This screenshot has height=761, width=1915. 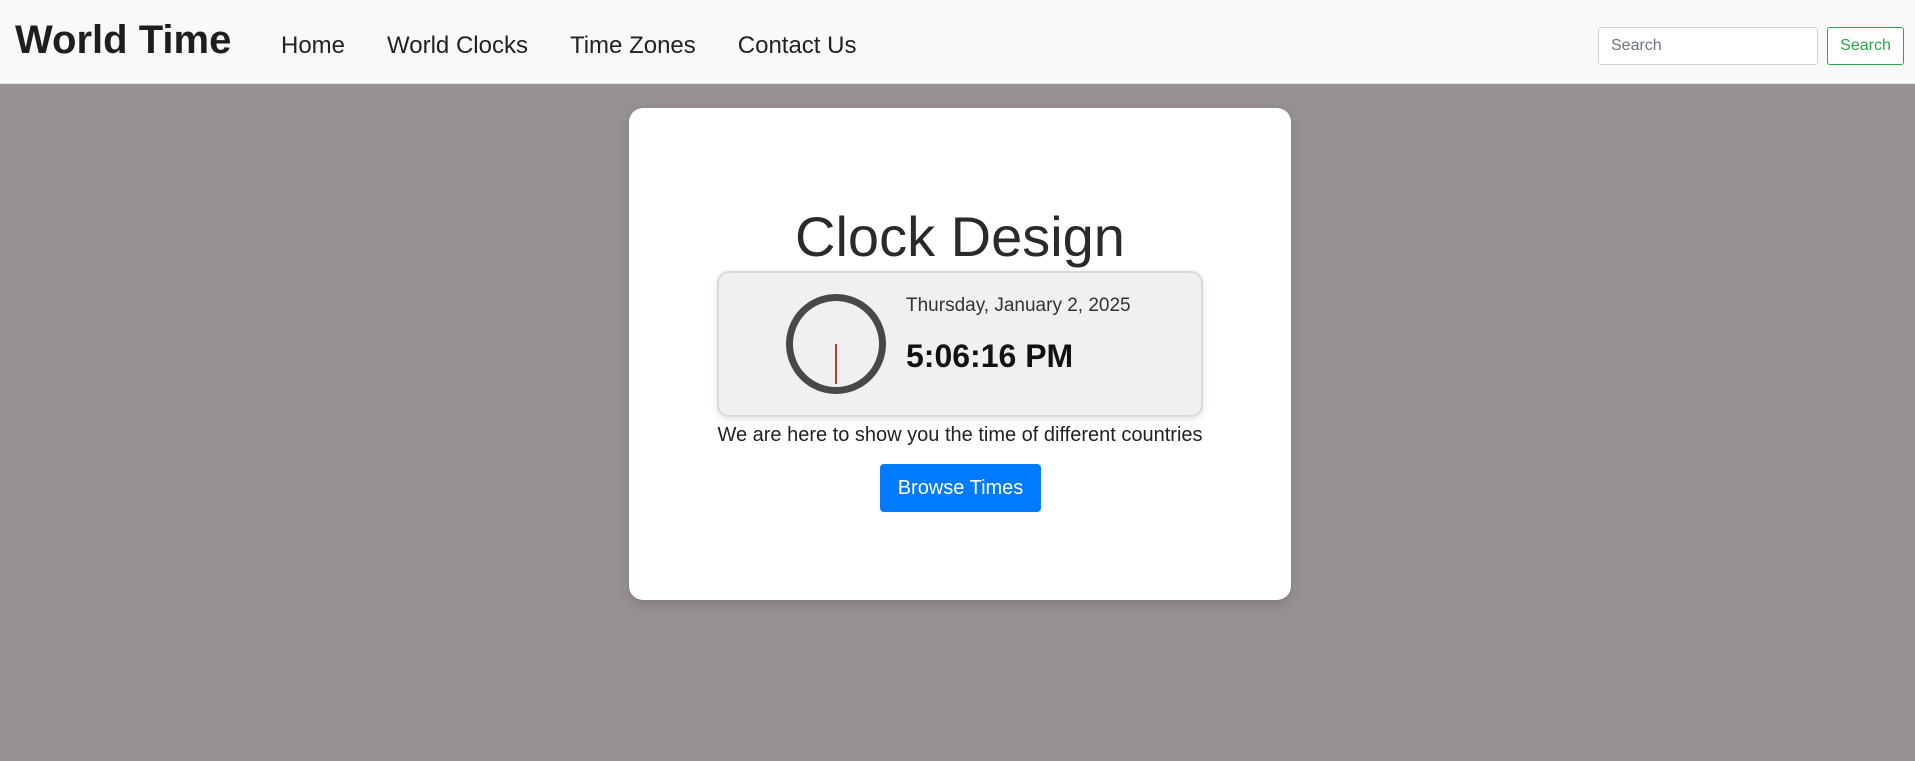 What do you see at coordinates (960, 488) in the screenshot?
I see `browse-times-button: Browse Times` at bounding box center [960, 488].